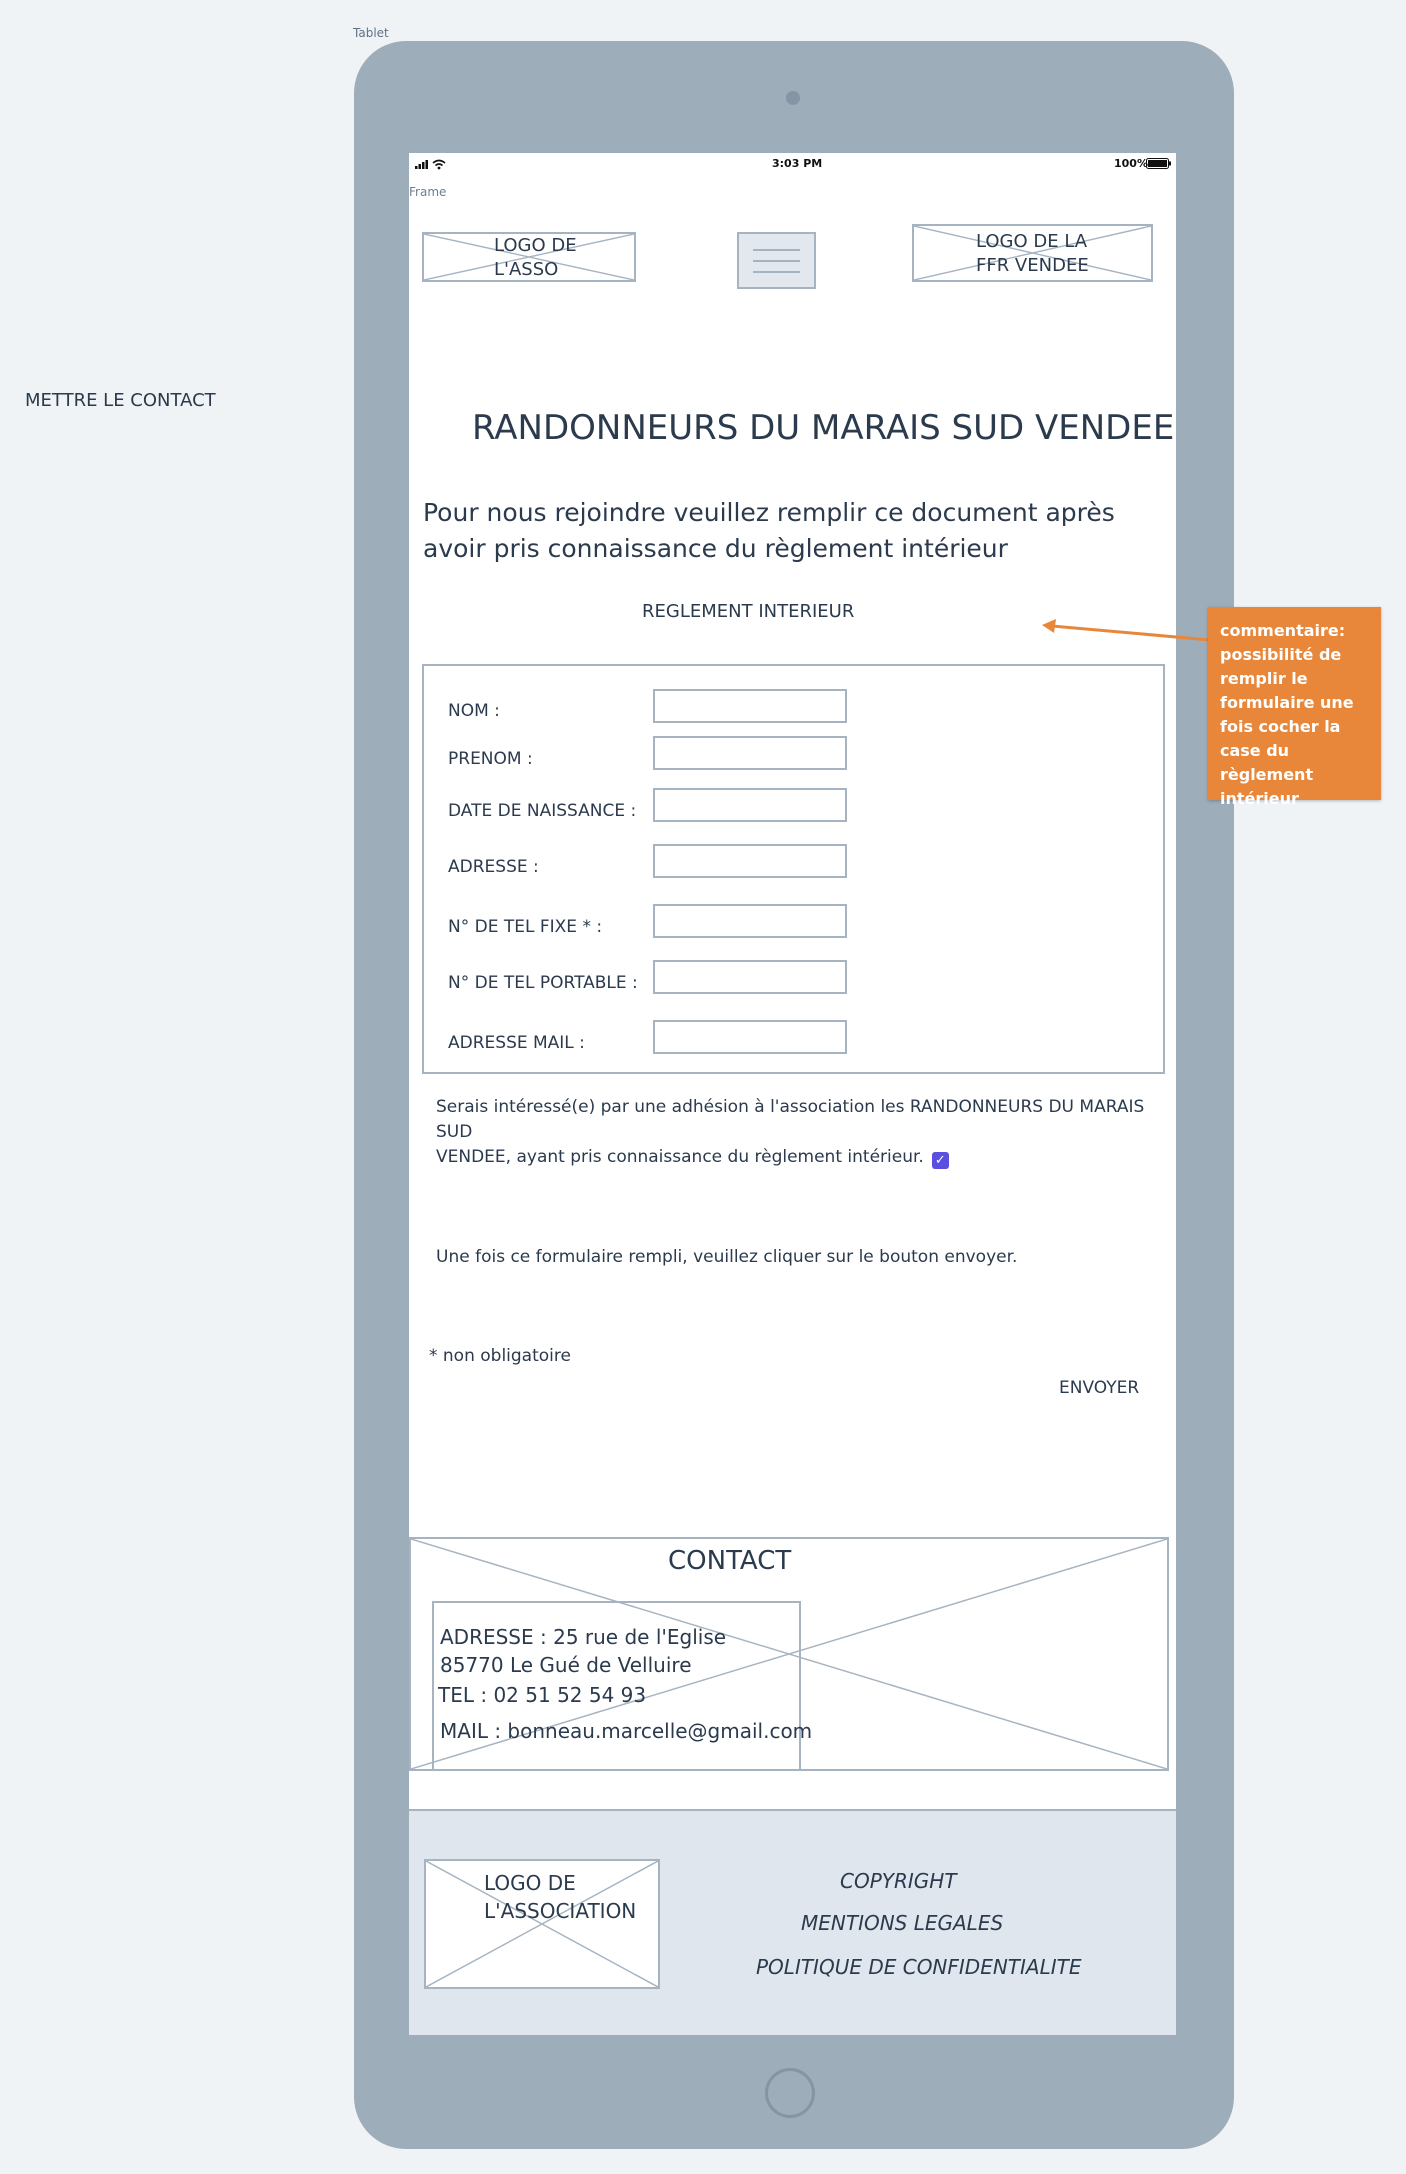 The image size is (1406, 2174). I want to click on signal-wifi-icon, so click(430, 164).